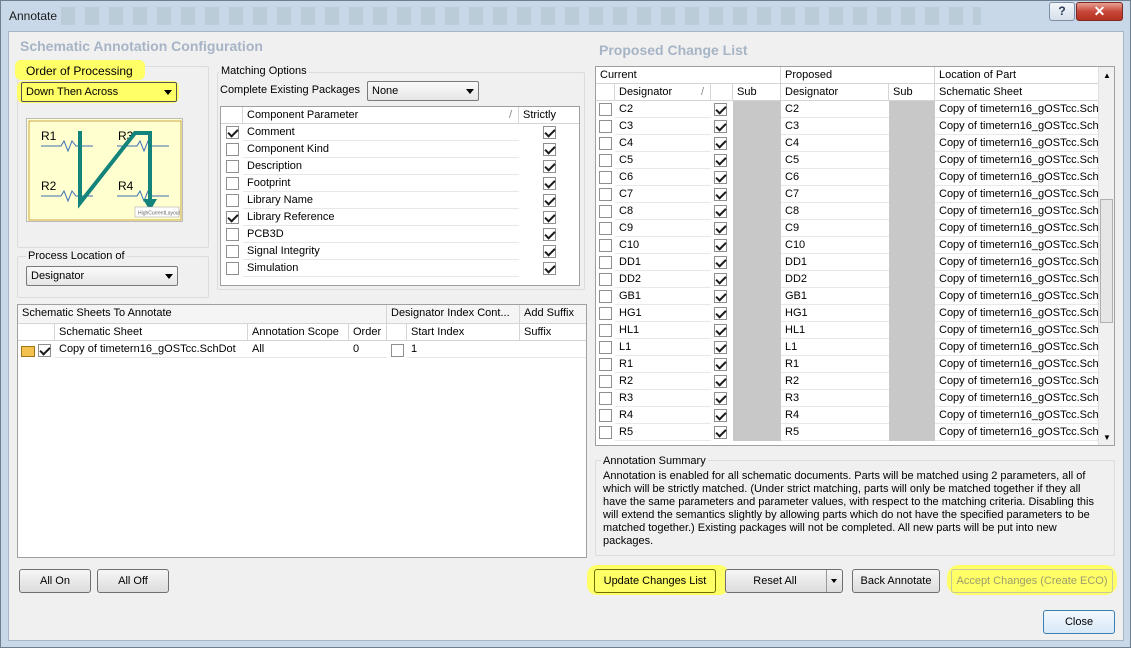 The image size is (1131, 648). I want to click on order-select: Down Then Across, so click(99, 92).